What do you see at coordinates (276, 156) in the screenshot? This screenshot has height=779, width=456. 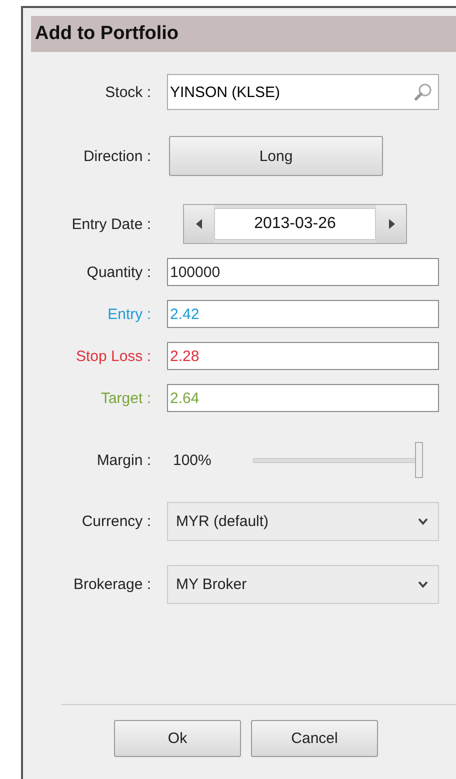 I see `direction-button: Long` at bounding box center [276, 156].